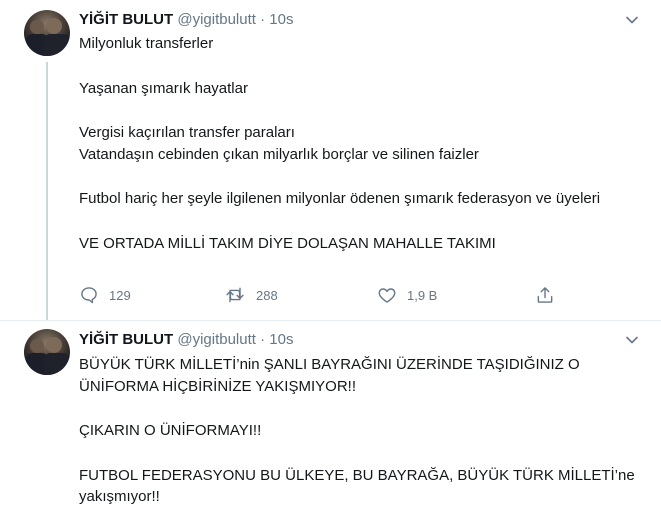 The image size is (661, 511). Describe the element at coordinates (105, 295) in the screenshot. I see `reply-button: 129` at that location.